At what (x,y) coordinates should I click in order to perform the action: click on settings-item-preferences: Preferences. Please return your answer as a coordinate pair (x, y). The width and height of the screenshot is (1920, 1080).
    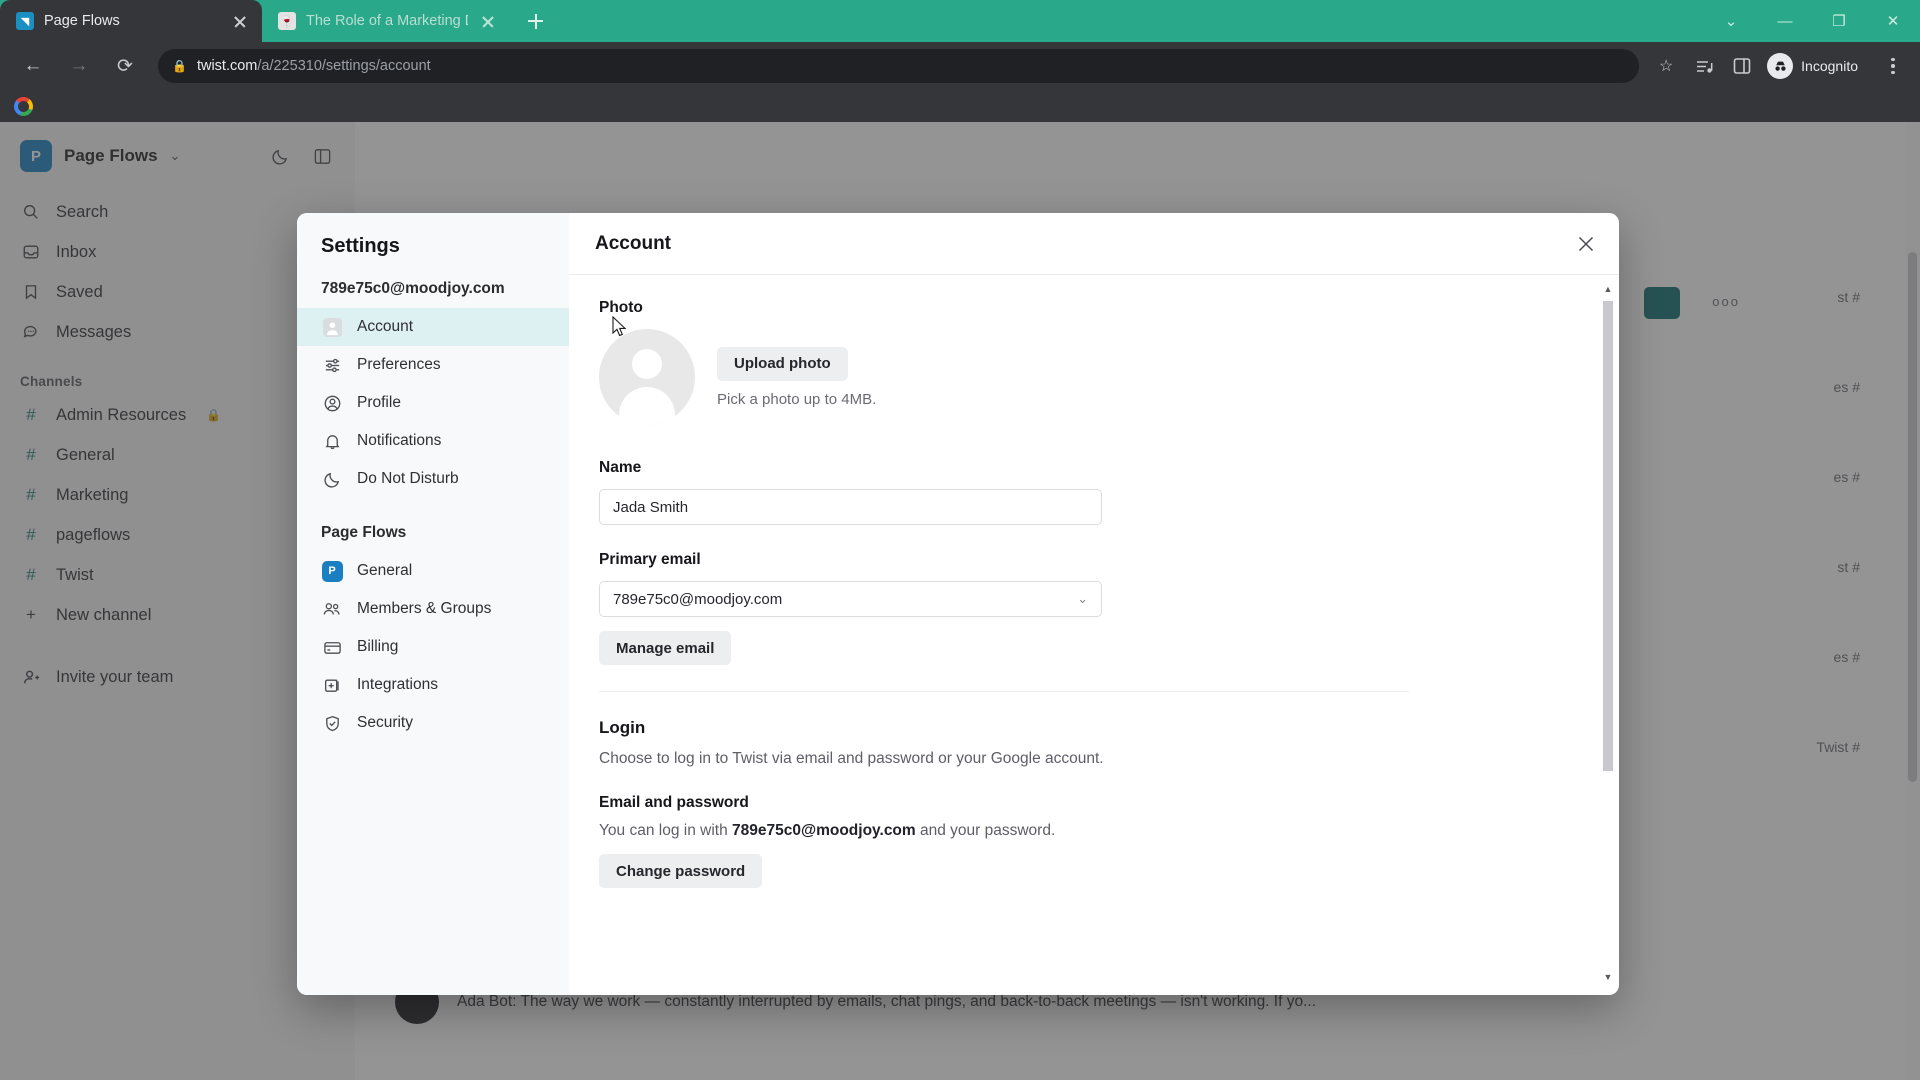
    Looking at the image, I should click on (433, 365).